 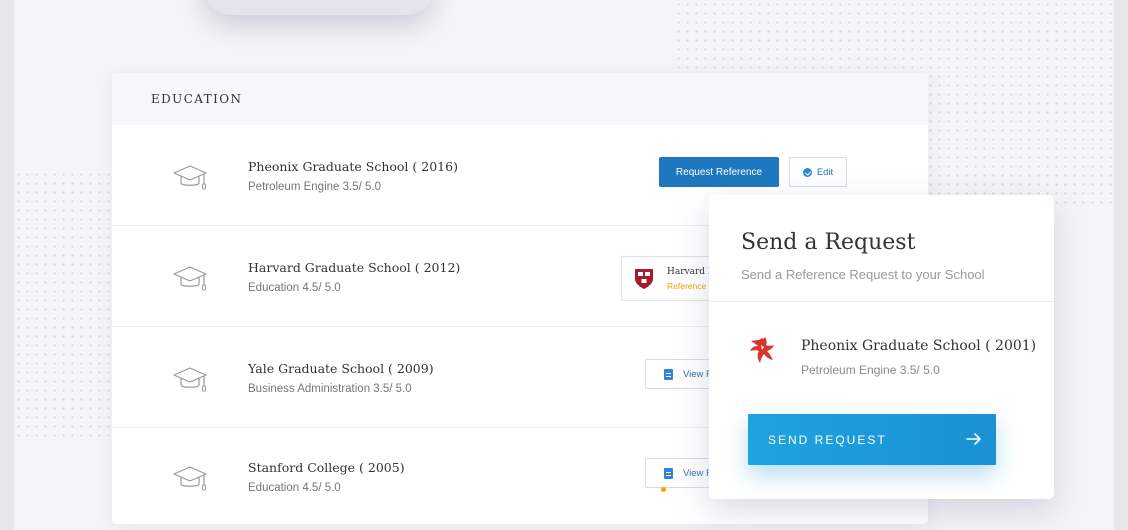 I want to click on send-request-button: SEND REQUEST, so click(x=872, y=439).